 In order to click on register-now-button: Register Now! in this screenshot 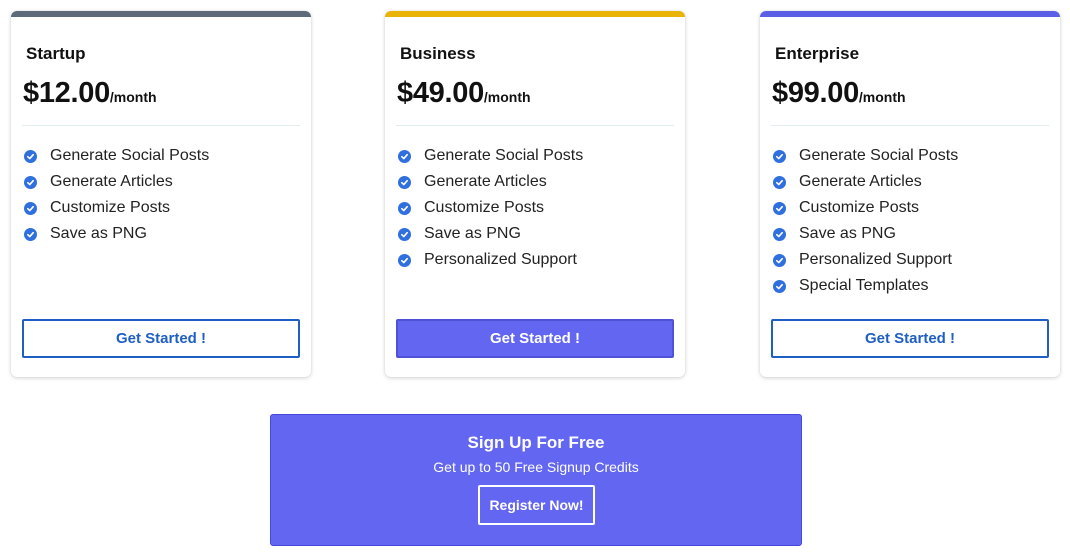, I will do `click(536, 505)`.